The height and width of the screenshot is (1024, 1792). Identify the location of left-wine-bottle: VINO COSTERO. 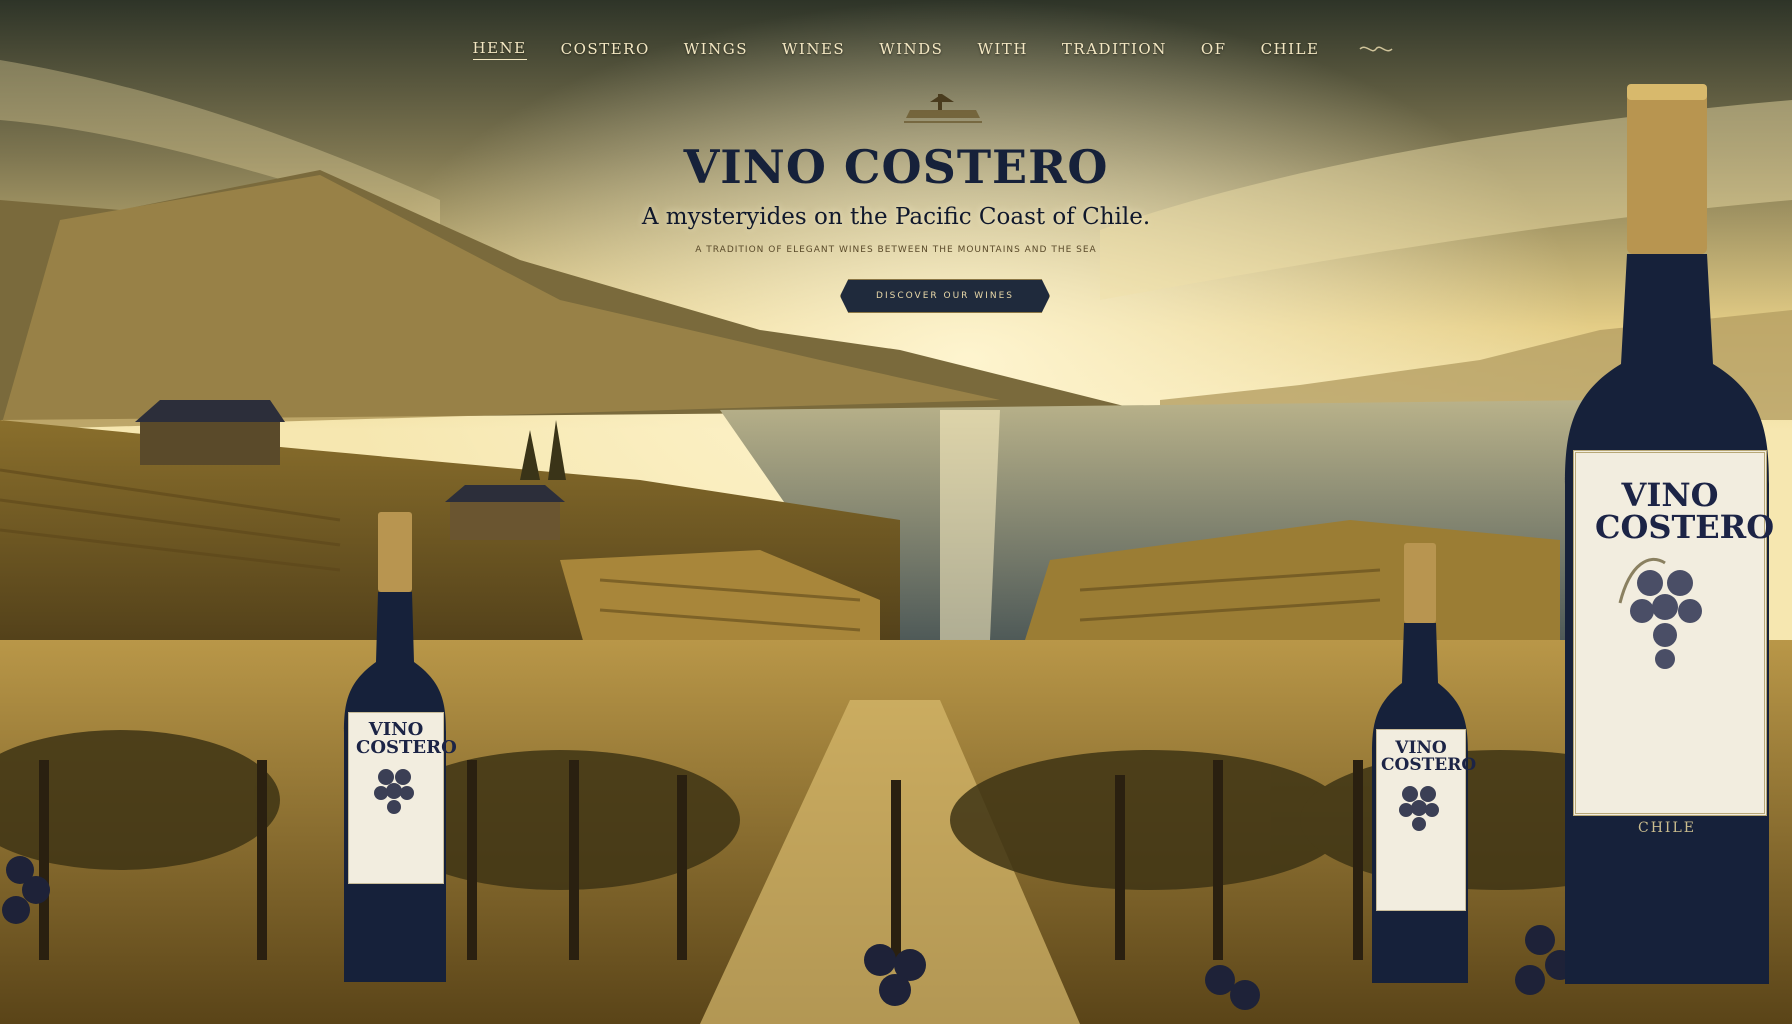
(399, 747).